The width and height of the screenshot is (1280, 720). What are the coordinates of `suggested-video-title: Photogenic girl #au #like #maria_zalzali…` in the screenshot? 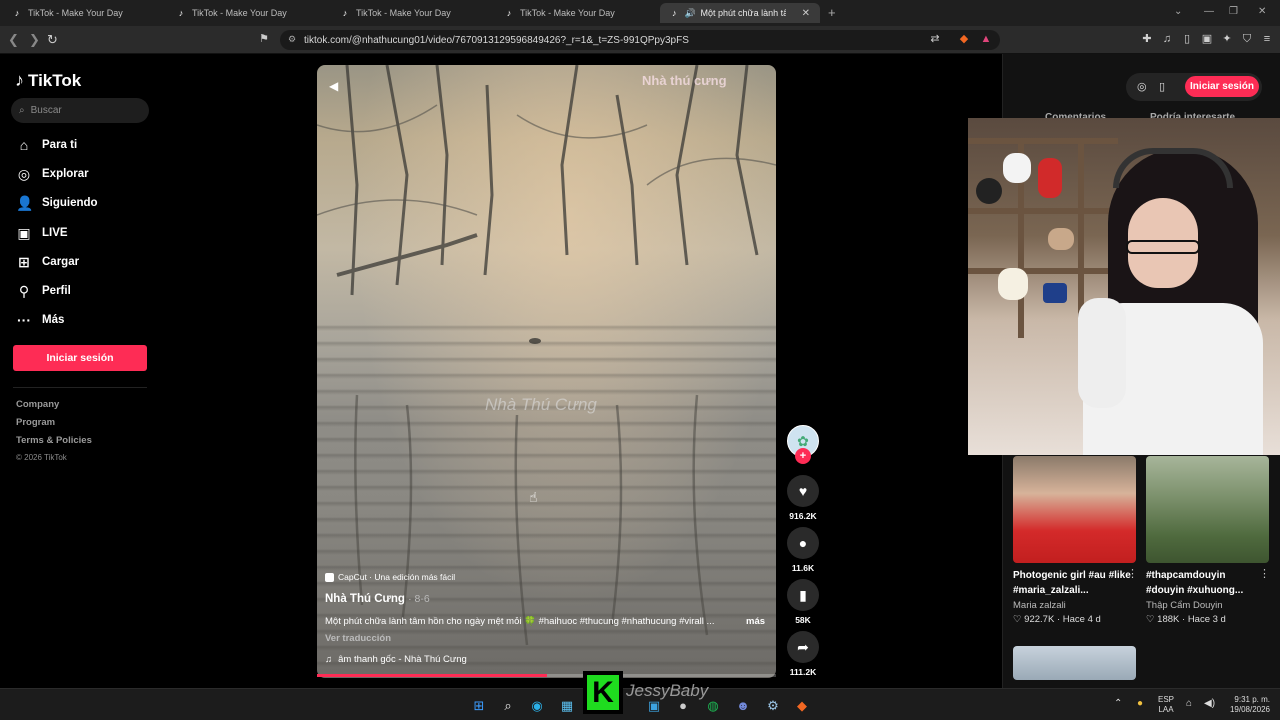 It's located at (1072, 583).